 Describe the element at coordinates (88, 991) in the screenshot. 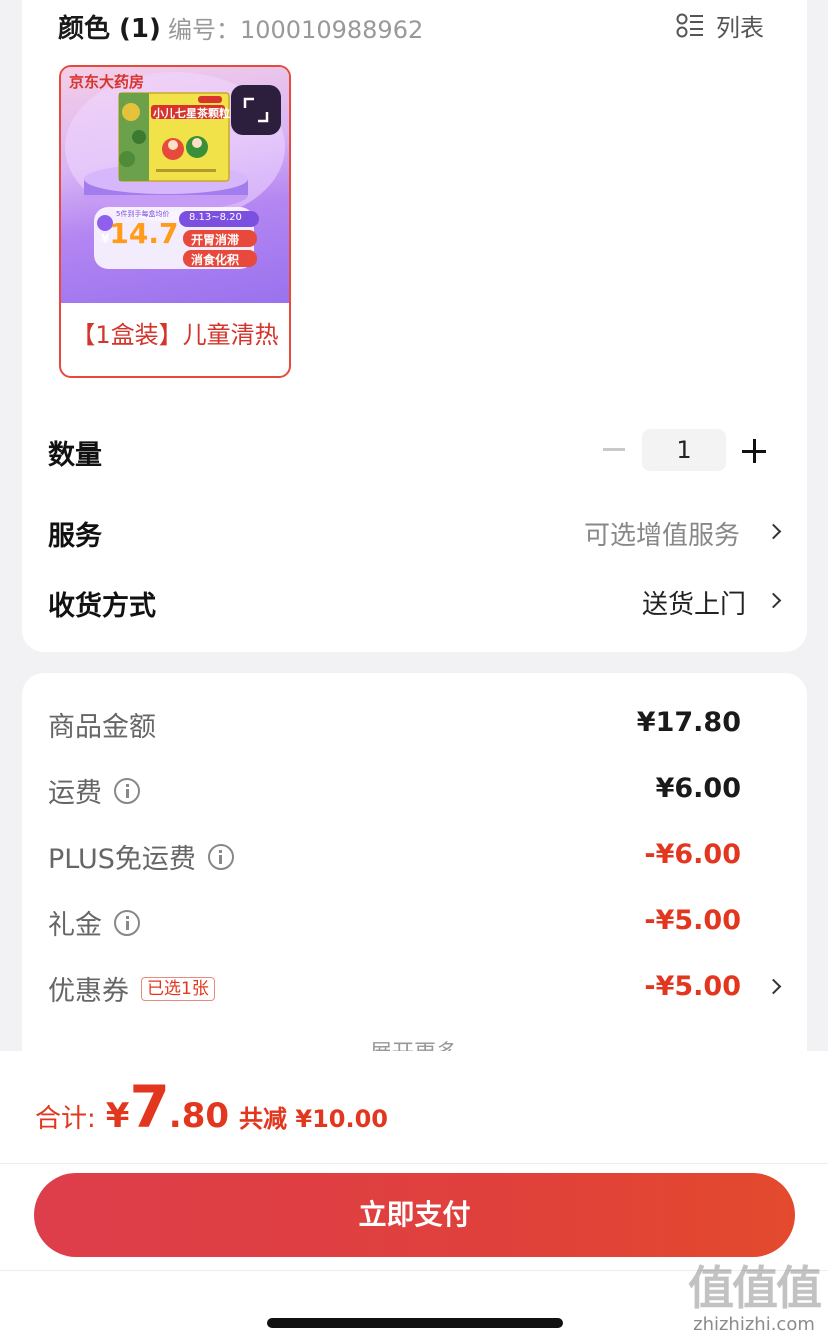

I see `coupon-text: 优惠券` at that location.